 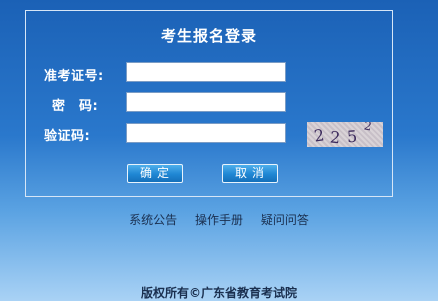 What do you see at coordinates (206, 72) in the screenshot?
I see `exam-id-input` at bounding box center [206, 72].